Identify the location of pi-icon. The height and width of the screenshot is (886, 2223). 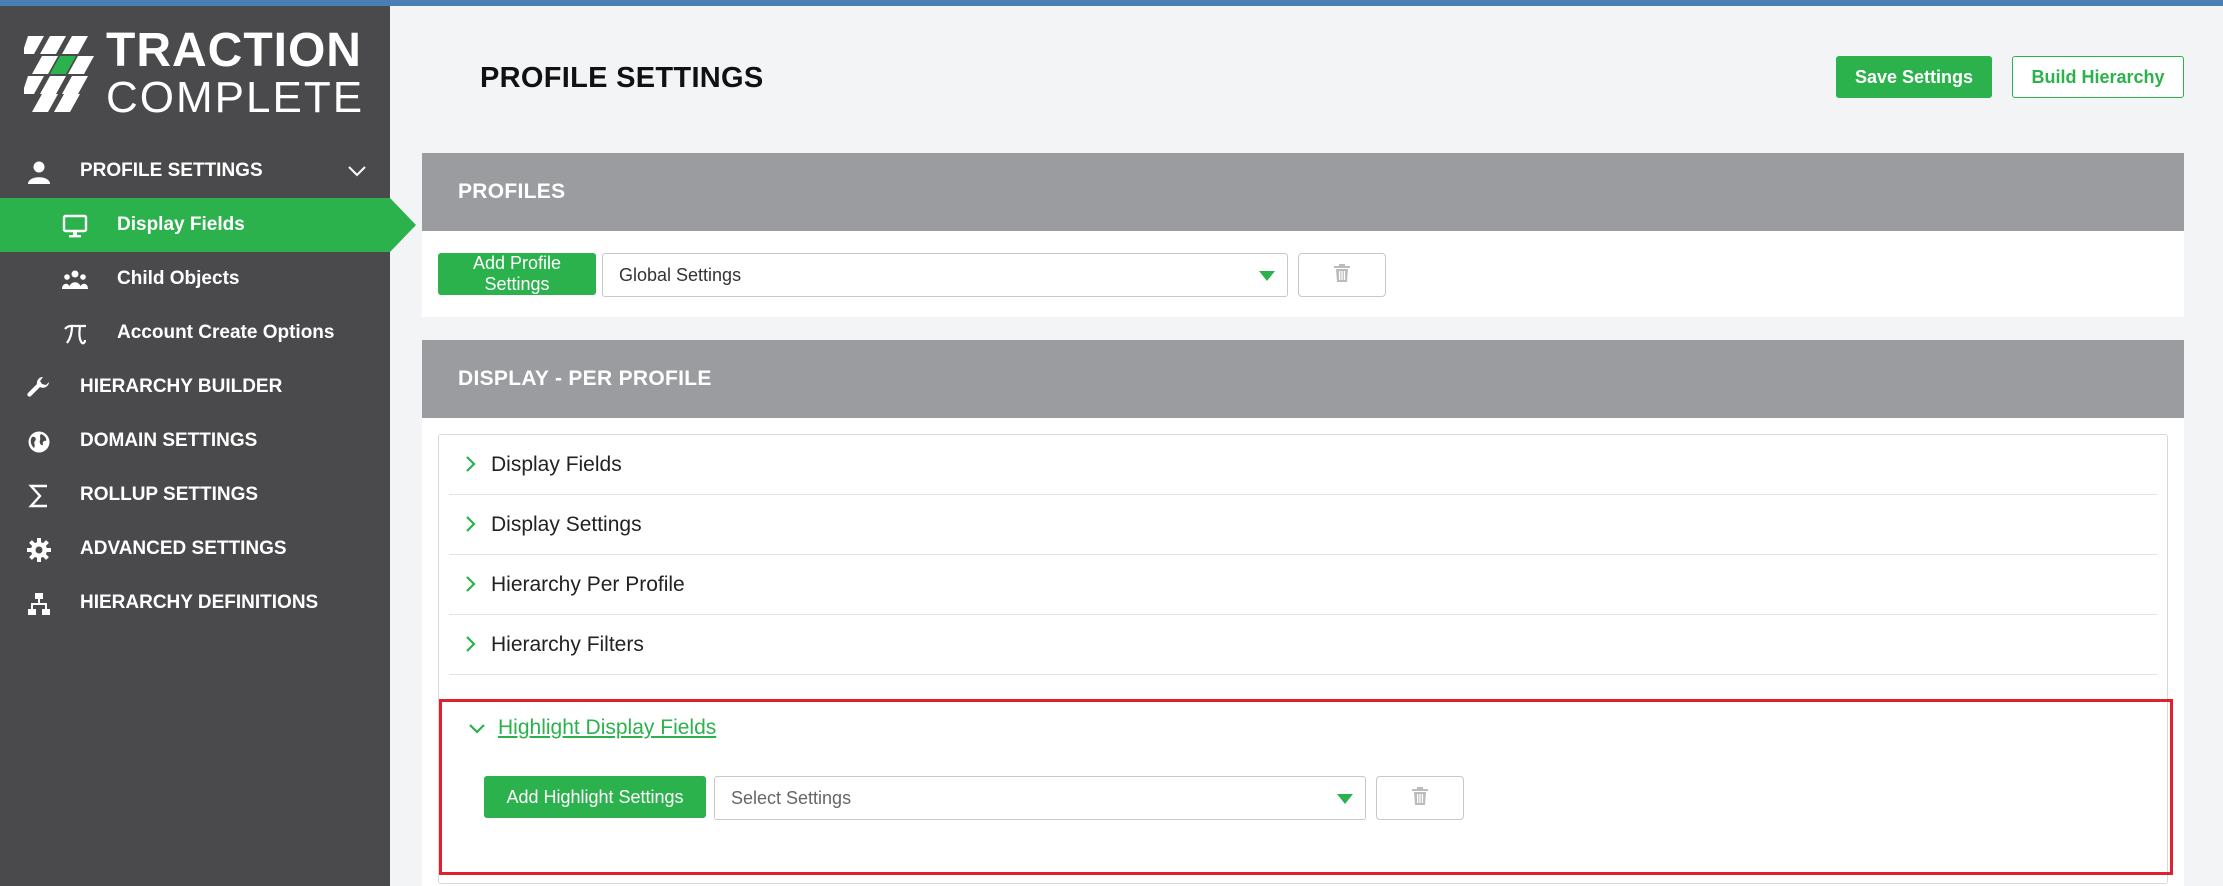
(75, 334).